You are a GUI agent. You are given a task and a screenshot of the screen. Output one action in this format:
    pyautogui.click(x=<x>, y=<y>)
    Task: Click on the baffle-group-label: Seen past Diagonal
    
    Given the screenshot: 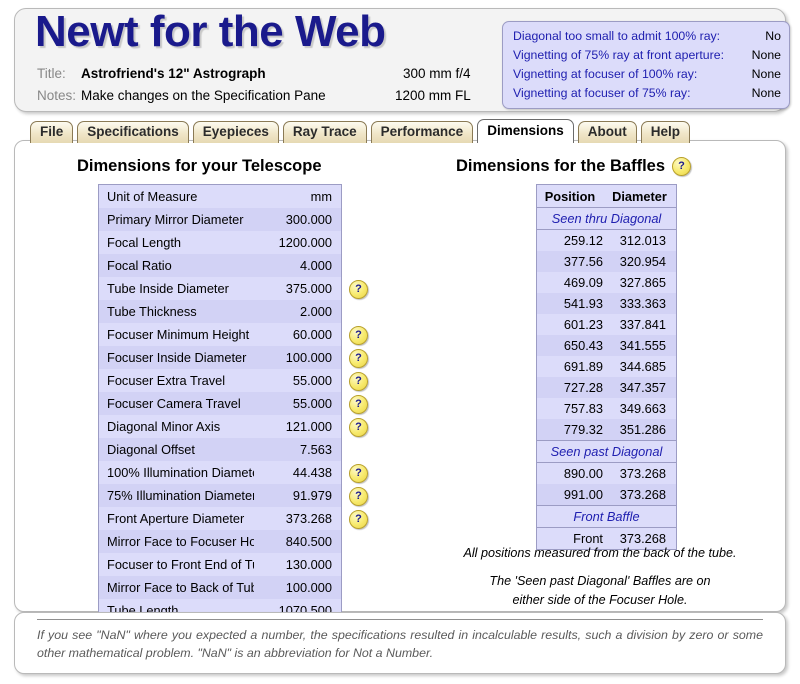 What is the action you would take?
    pyautogui.click(x=606, y=451)
    